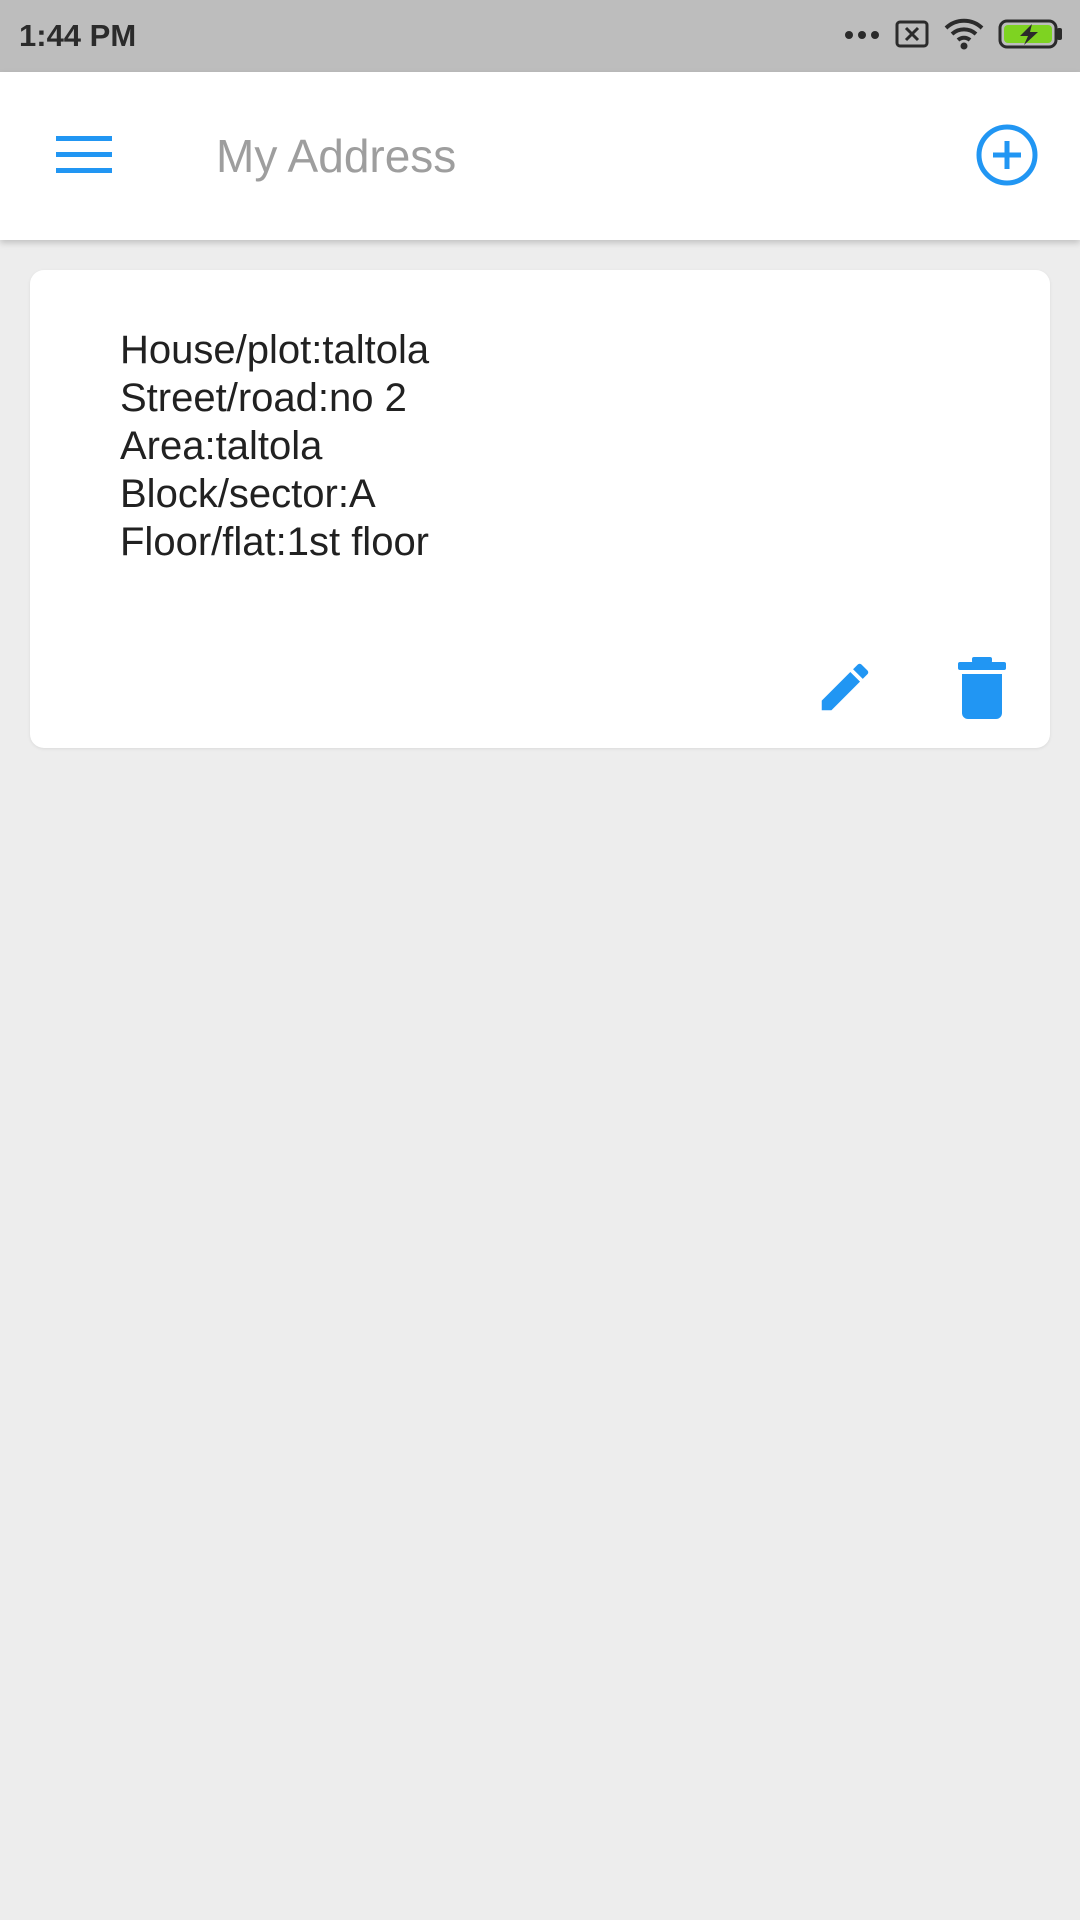 This screenshot has height=1920, width=1080. I want to click on status-icons, so click(954, 36).